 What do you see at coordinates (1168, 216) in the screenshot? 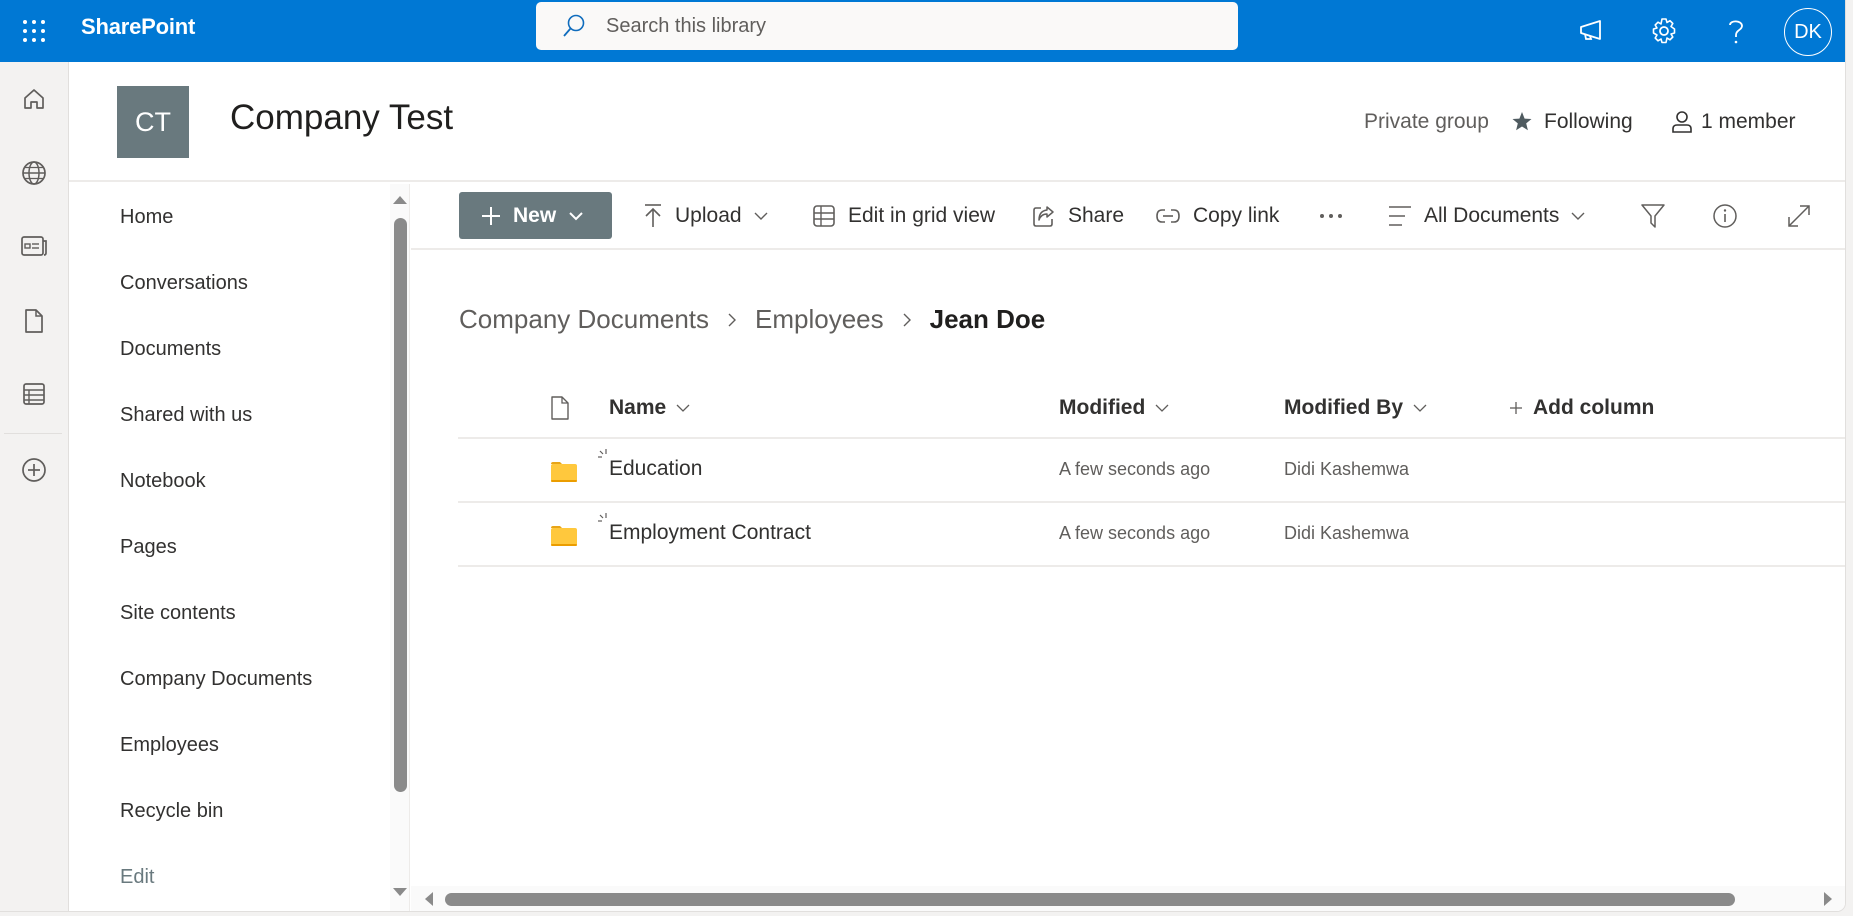
I see `link-icon` at bounding box center [1168, 216].